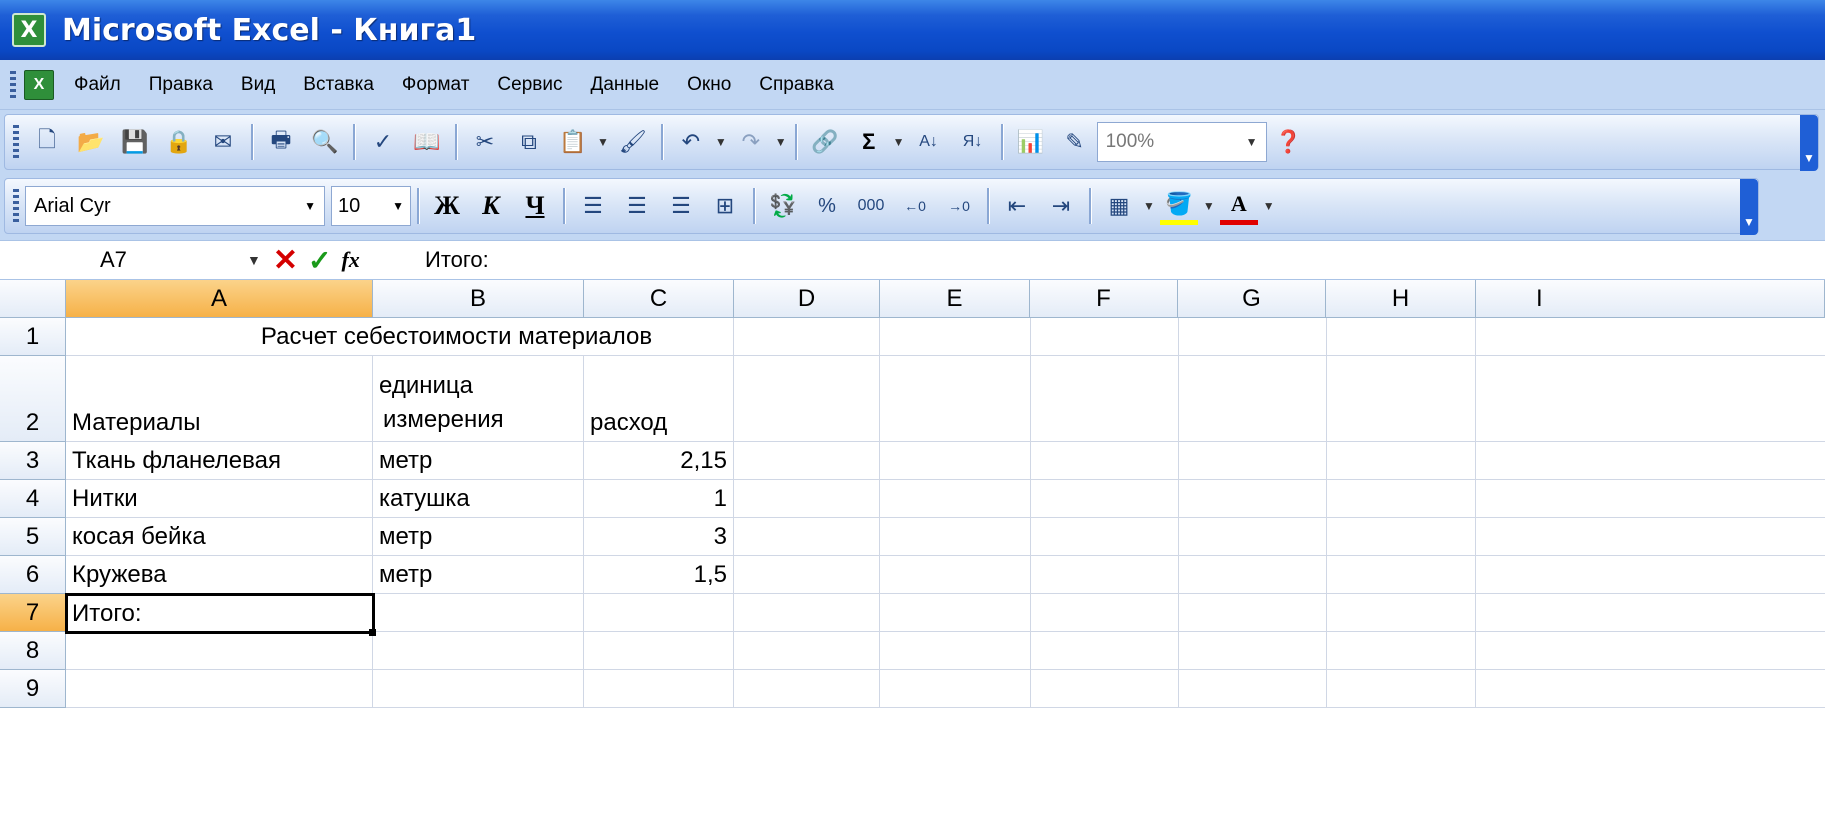 This screenshot has width=1825, height=837. I want to click on redo-dropdown-icon: ▼, so click(781, 142).